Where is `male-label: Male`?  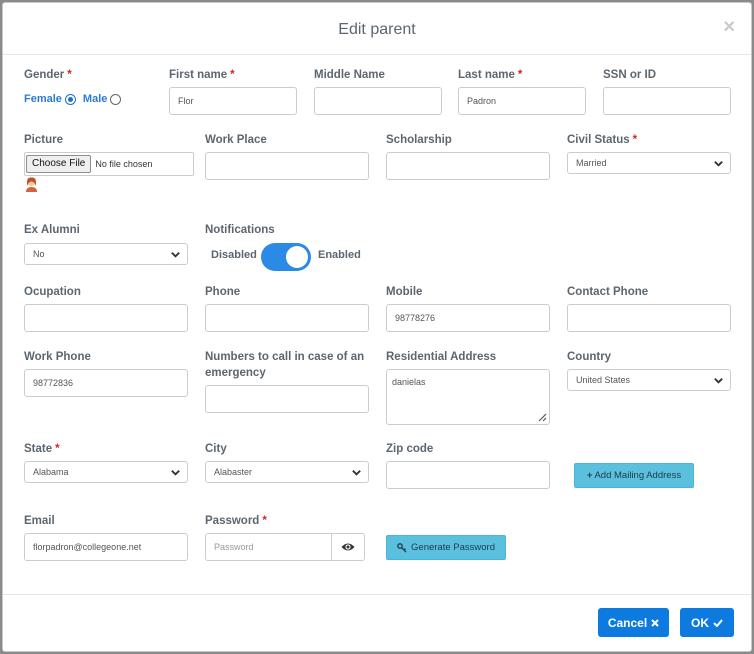 male-label: Male is located at coordinates (95, 99).